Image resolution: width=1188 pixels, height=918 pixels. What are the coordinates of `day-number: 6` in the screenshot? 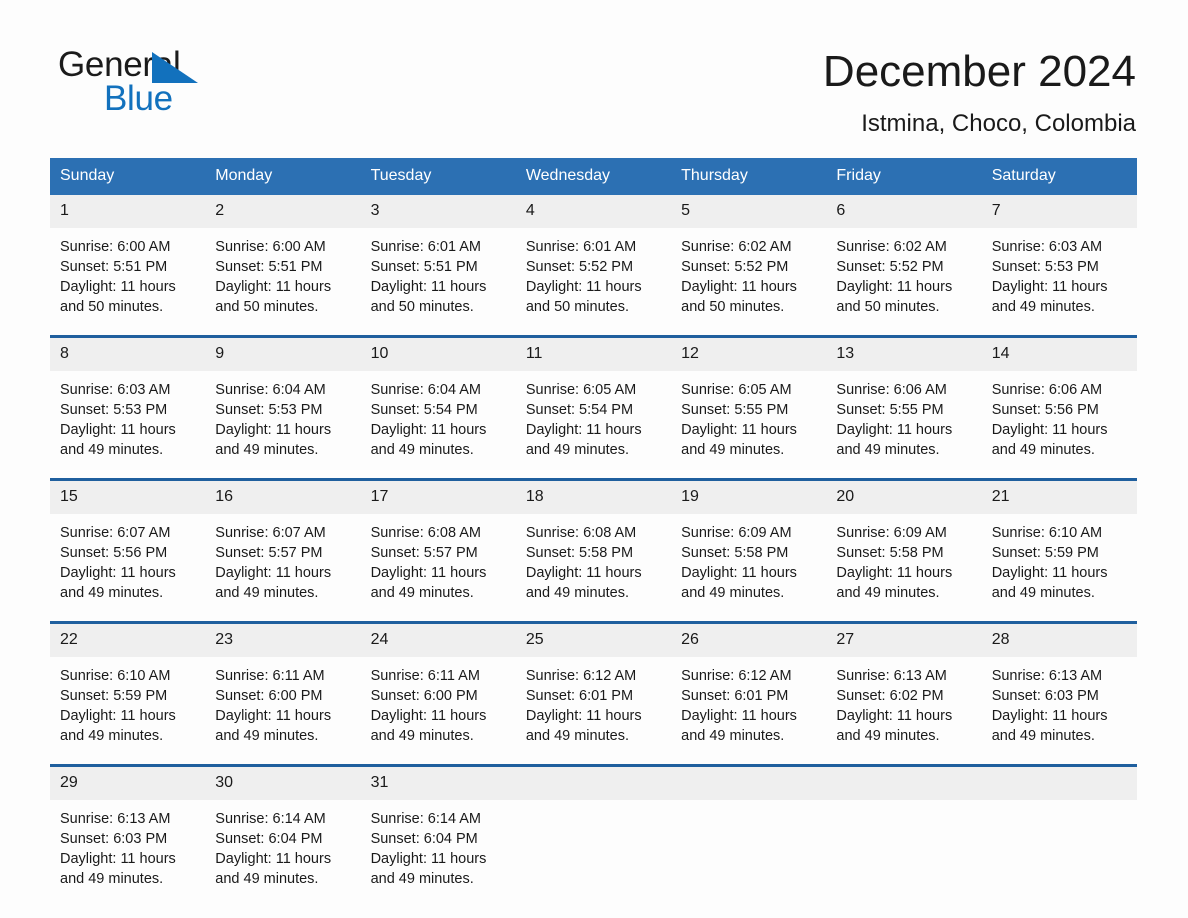 It's located at (904, 211).